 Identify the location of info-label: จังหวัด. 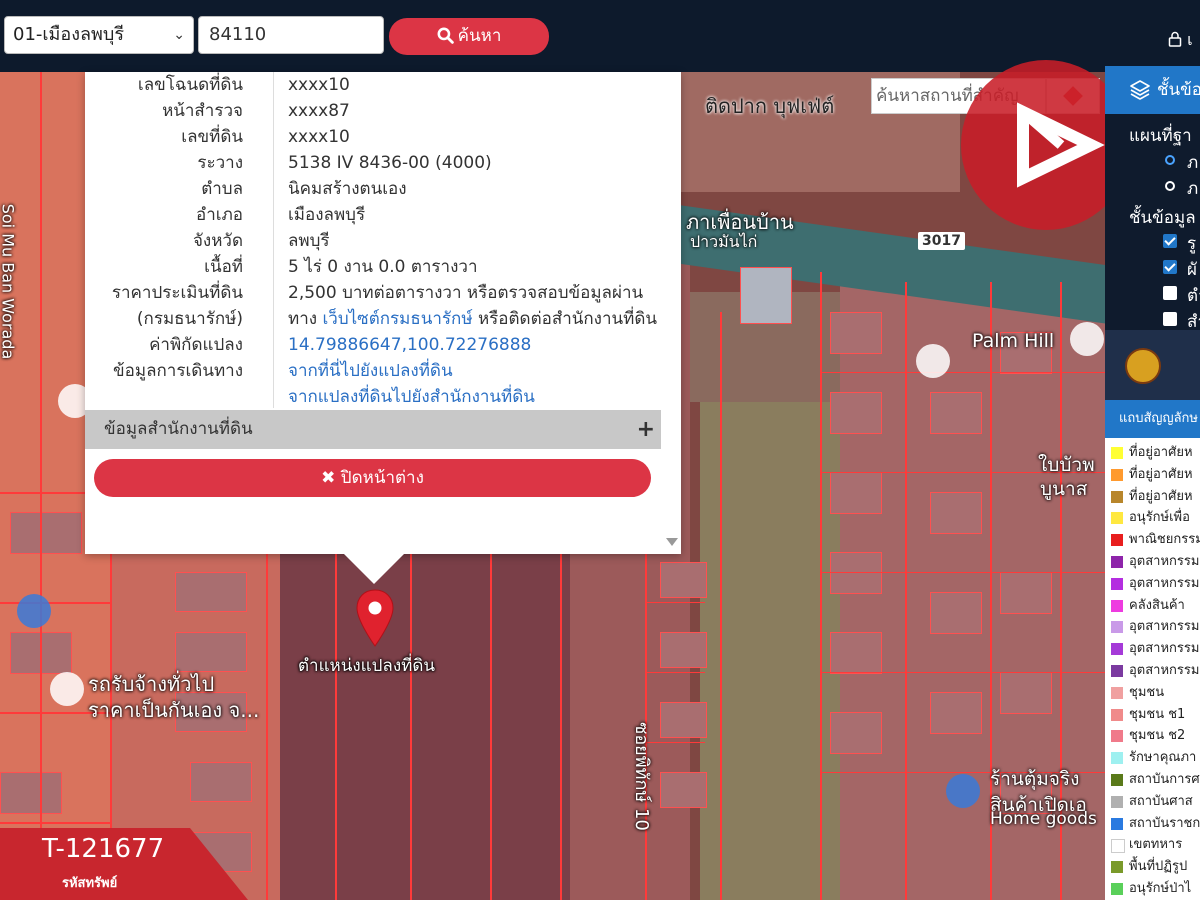
(217, 241).